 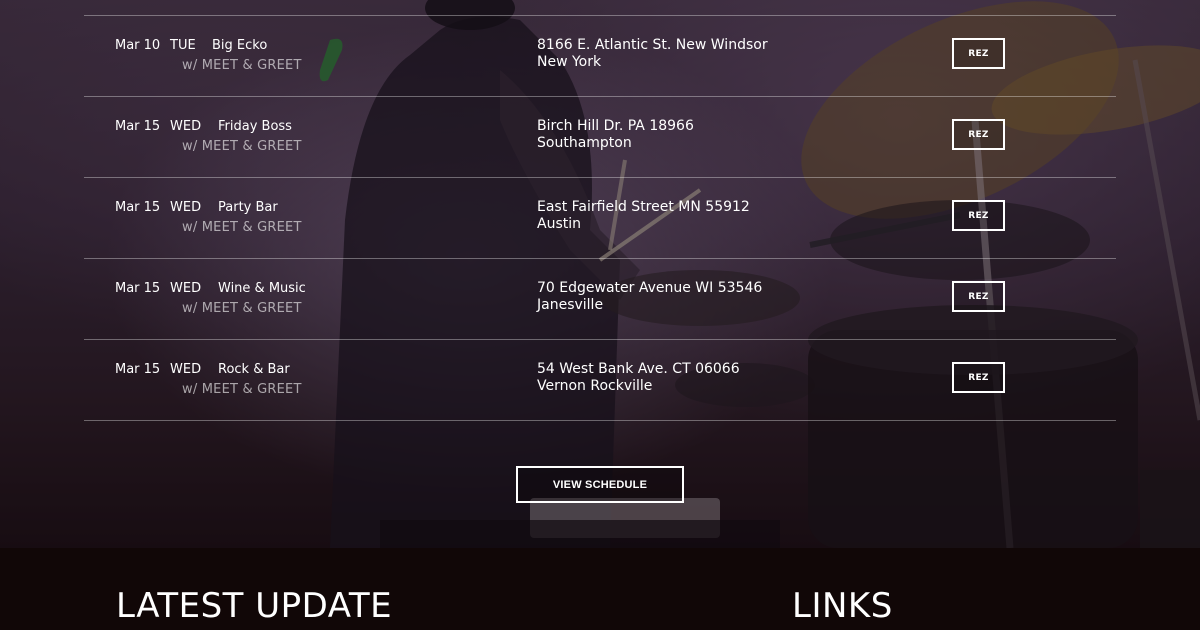 What do you see at coordinates (649, 297) in the screenshot?
I see `tour-address: 70 Edgewater Avenue WI 53546 Janesville` at bounding box center [649, 297].